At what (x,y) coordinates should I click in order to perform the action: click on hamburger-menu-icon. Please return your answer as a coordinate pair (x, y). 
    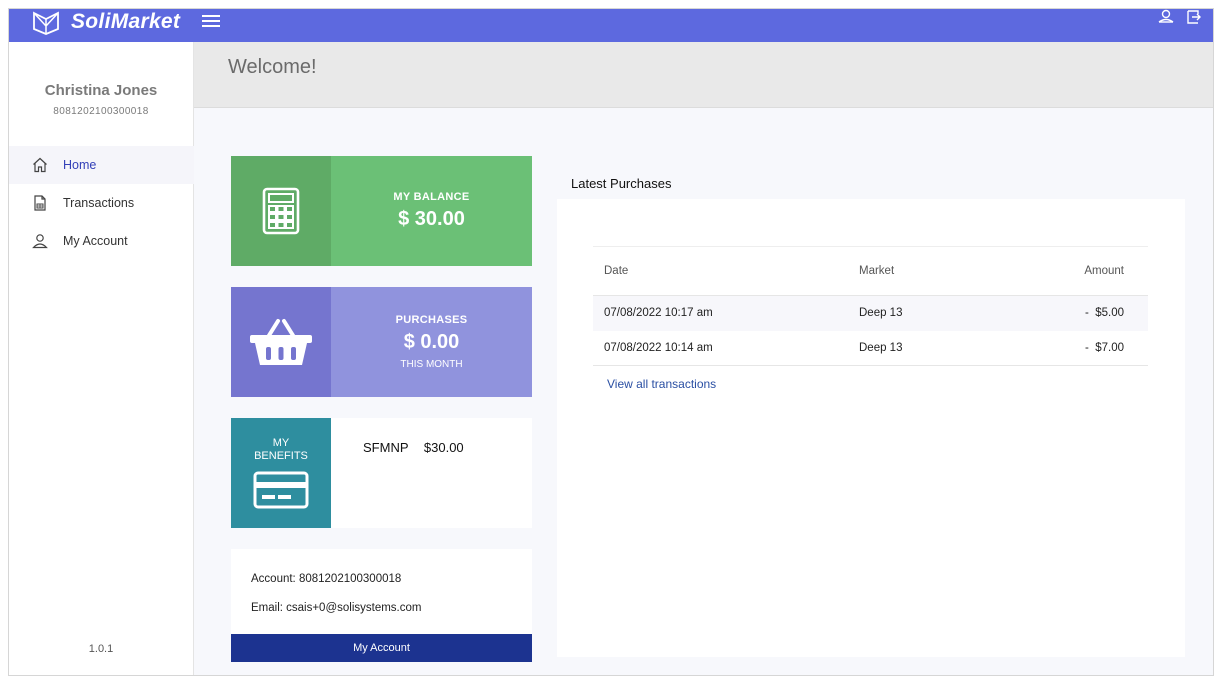
    Looking at the image, I should click on (211, 21).